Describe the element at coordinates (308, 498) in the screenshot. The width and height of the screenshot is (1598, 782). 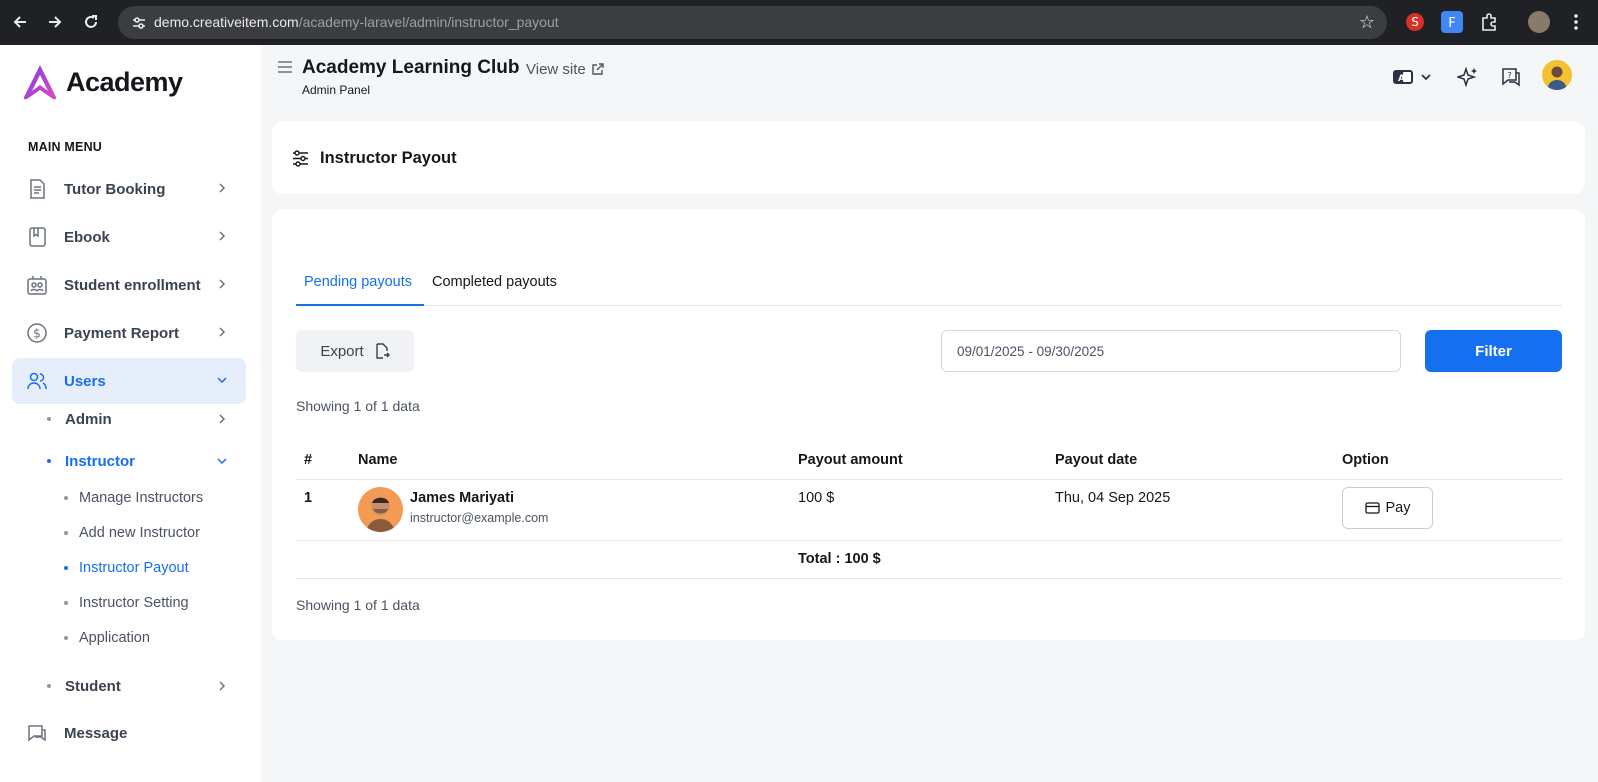
I see `row-index: 1` at that location.